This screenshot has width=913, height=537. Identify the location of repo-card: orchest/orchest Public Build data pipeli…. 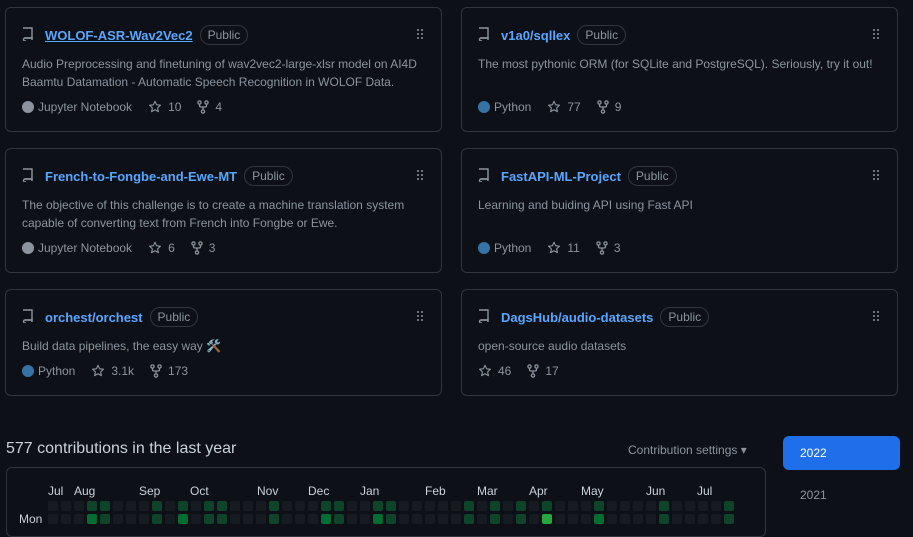
(223, 342).